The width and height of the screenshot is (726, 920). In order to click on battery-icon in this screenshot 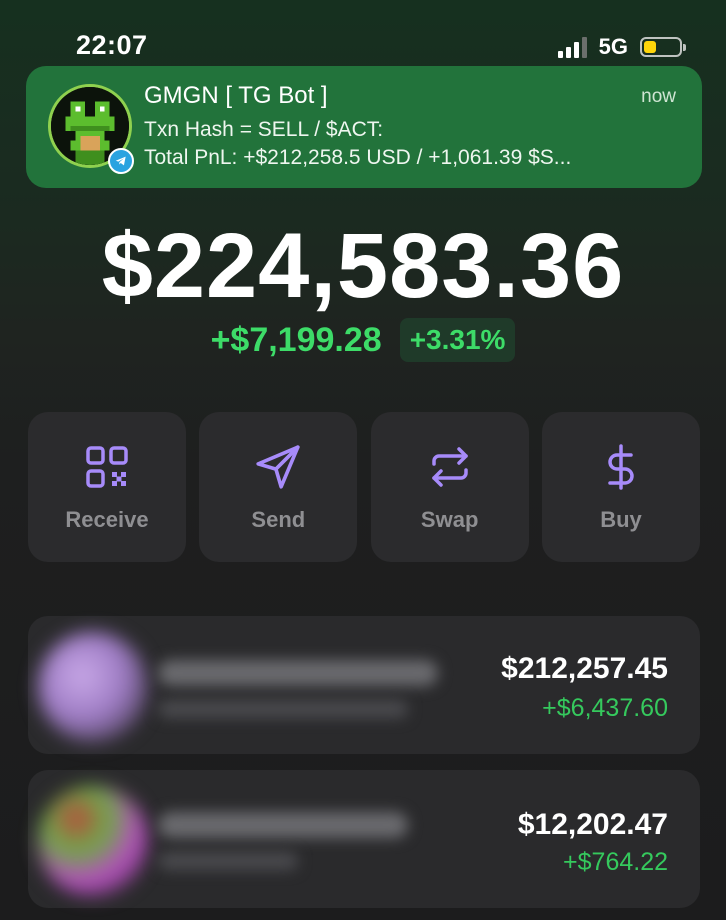, I will do `click(663, 47)`.